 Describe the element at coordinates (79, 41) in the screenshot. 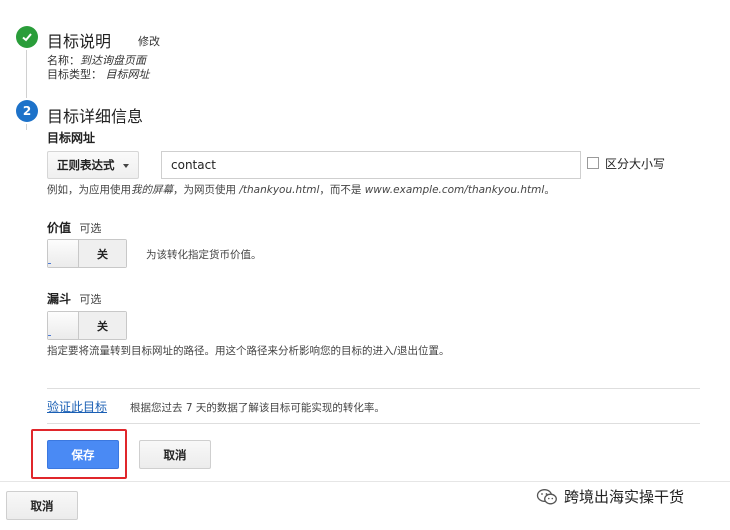

I see `step1-title: 目标说明` at that location.